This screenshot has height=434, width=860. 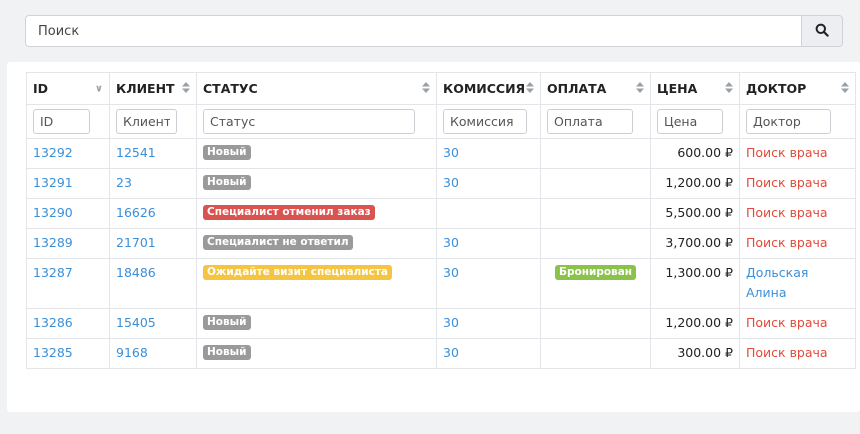 What do you see at coordinates (441, 353) in the screenshot?
I see `table-row: 13285 9168 Новый 30 300.00 ₽ Поиск врача` at bounding box center [441, 353].